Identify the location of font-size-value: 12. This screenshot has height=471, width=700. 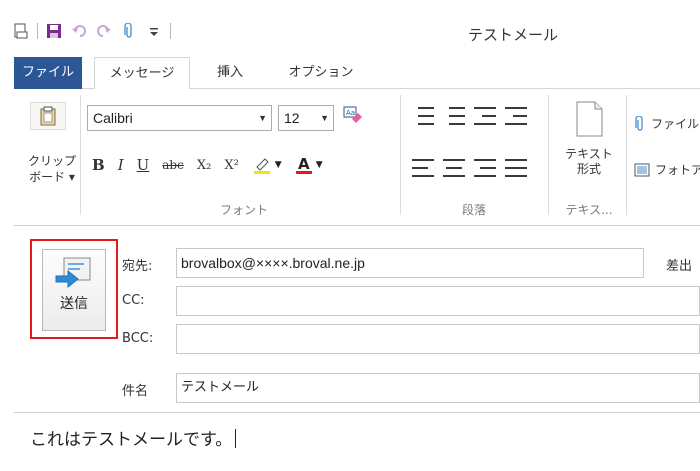
(292, 118).